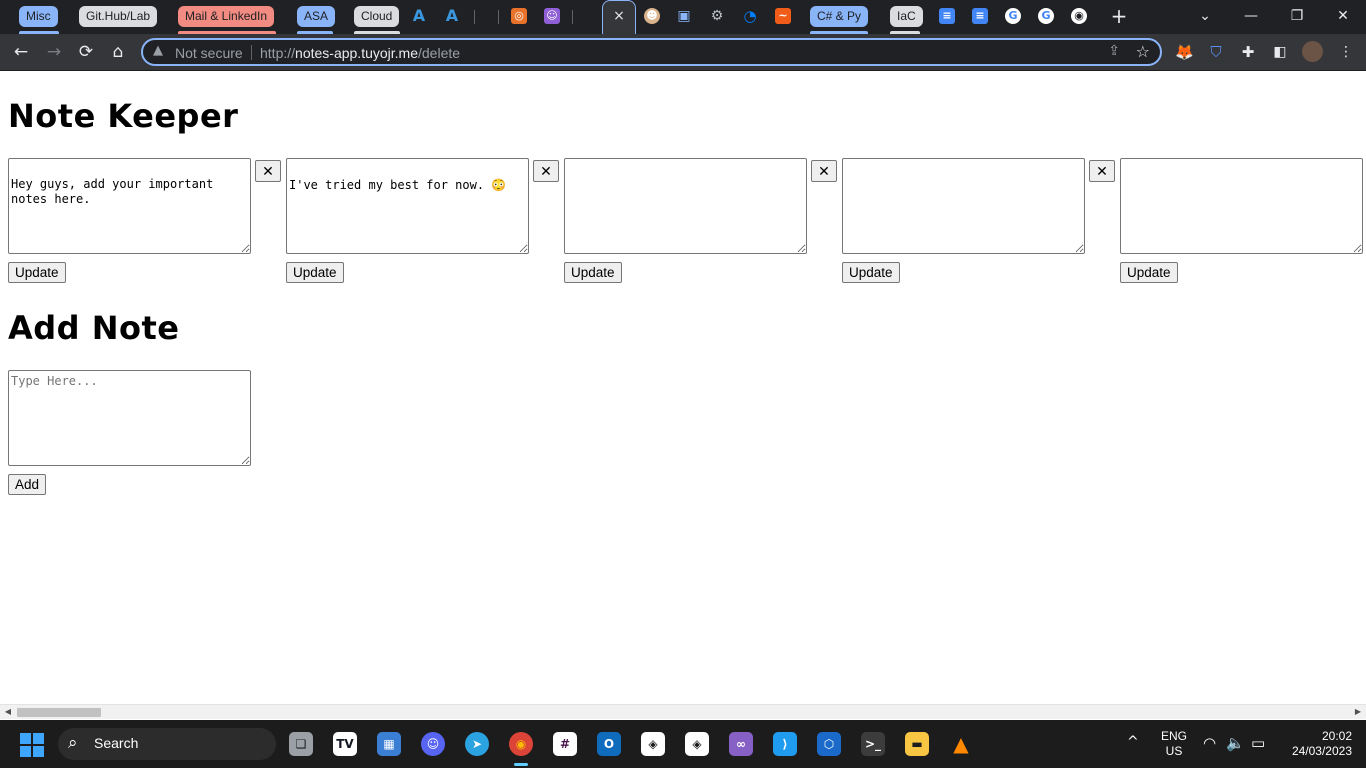 Image resolution: width=1366 pixels, height=768 pixels. What do you see at coordinates (961, 744) in the screenshot?
I see `vlc-icon: ▲` at bounding box center [961, 744].